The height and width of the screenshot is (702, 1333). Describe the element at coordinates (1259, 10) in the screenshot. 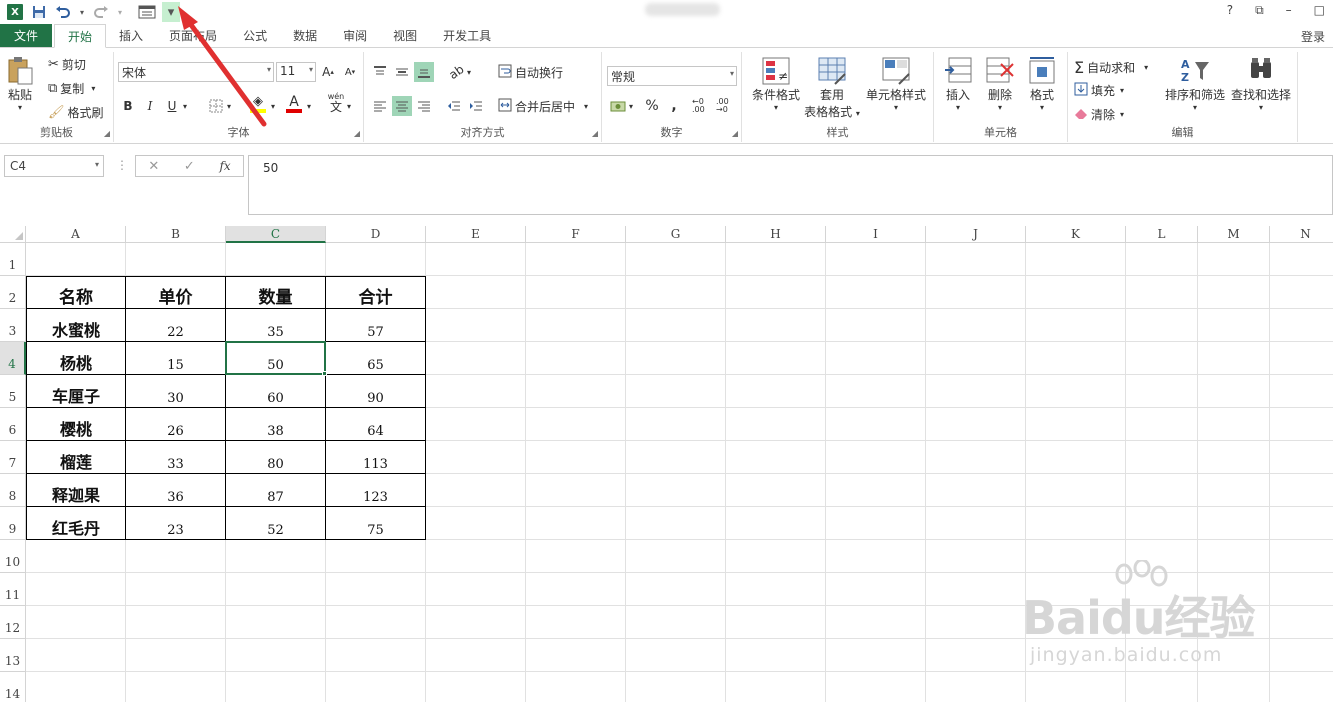

I see `restore-ribbon-icon: ⧉` at that location.